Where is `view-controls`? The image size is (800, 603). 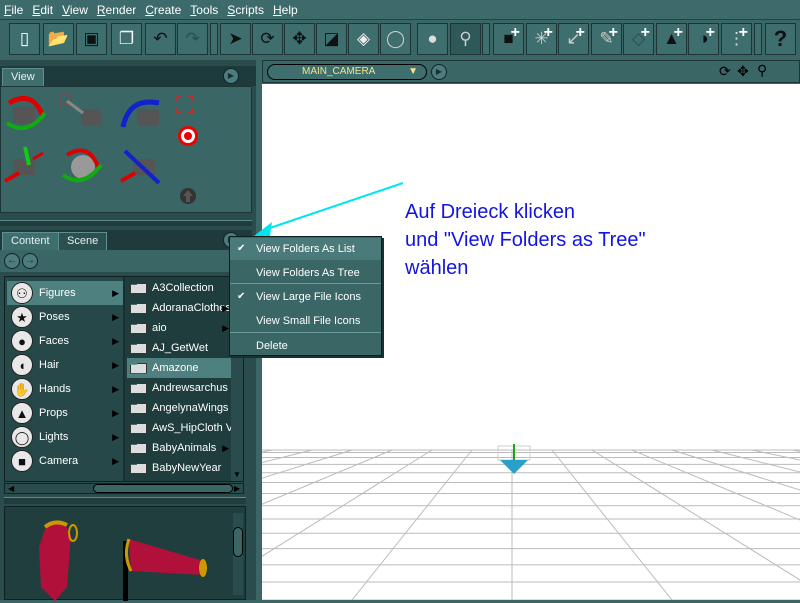 view-controls is located at coordinates (126, 149).